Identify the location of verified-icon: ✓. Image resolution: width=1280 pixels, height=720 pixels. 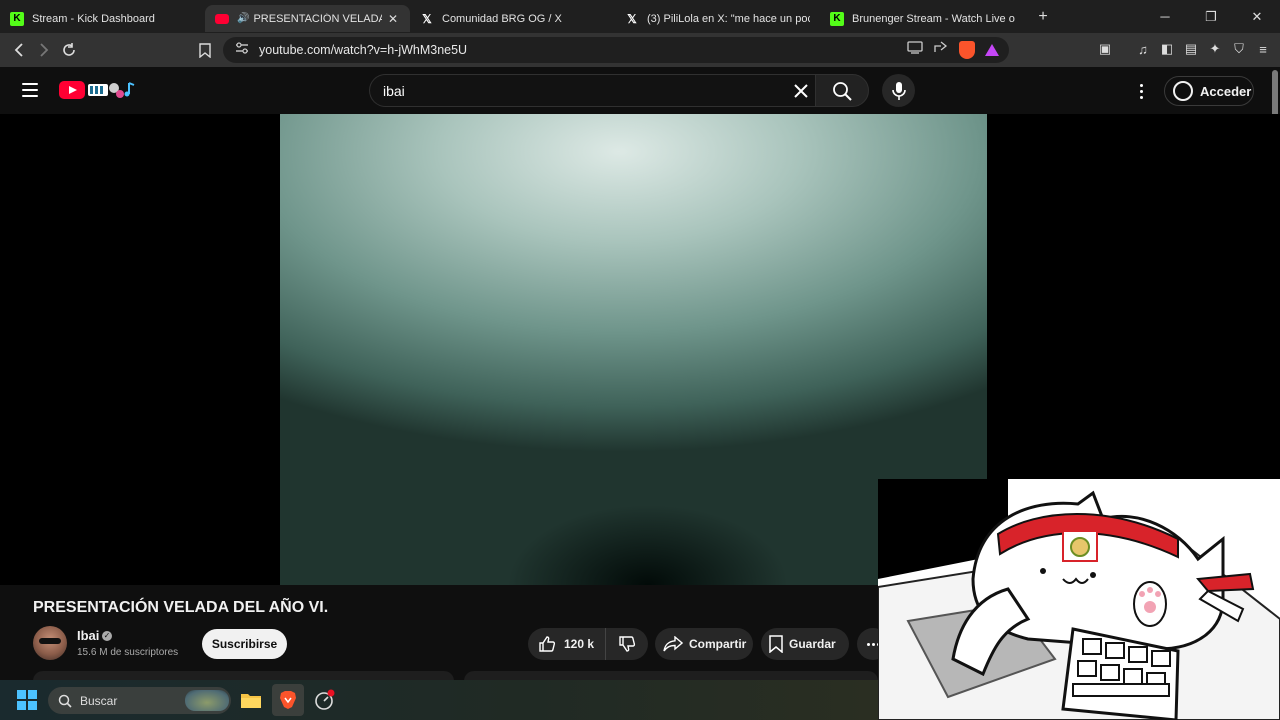
(107, 636).